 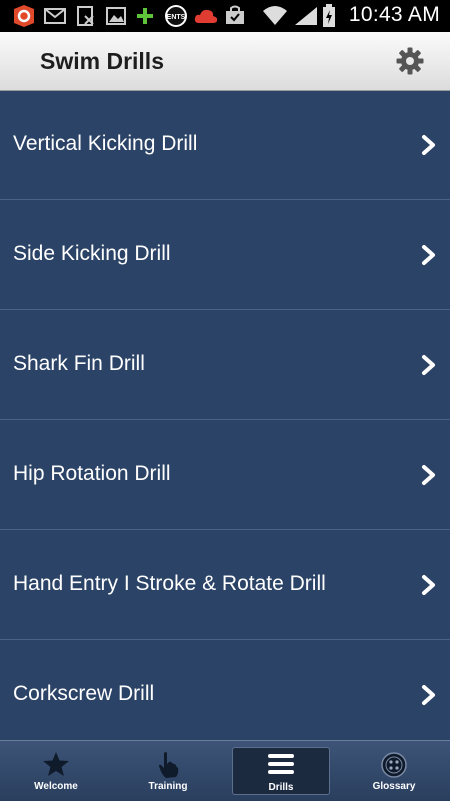 I want to click on tab-drills: Drills, so click(x=281, y=771).